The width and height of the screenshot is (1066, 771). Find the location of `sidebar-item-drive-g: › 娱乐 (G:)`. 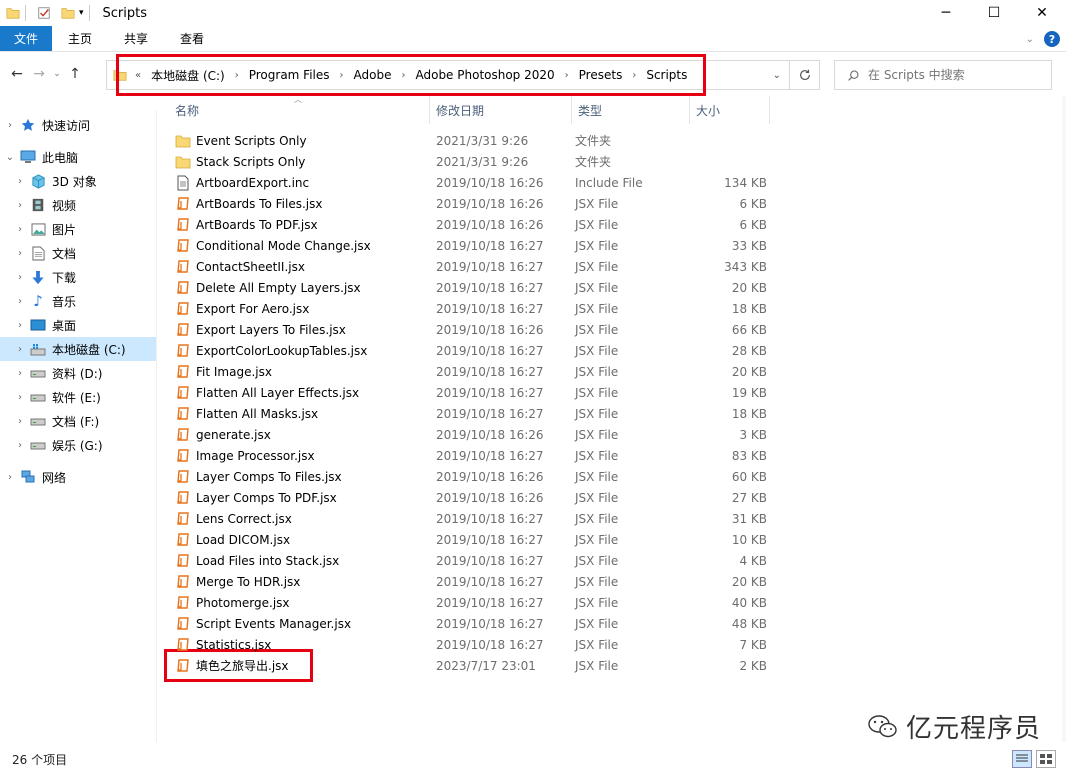

sidebar-item-drive-g: › 娱乐 (G:) is located at coordinates (78, 445).